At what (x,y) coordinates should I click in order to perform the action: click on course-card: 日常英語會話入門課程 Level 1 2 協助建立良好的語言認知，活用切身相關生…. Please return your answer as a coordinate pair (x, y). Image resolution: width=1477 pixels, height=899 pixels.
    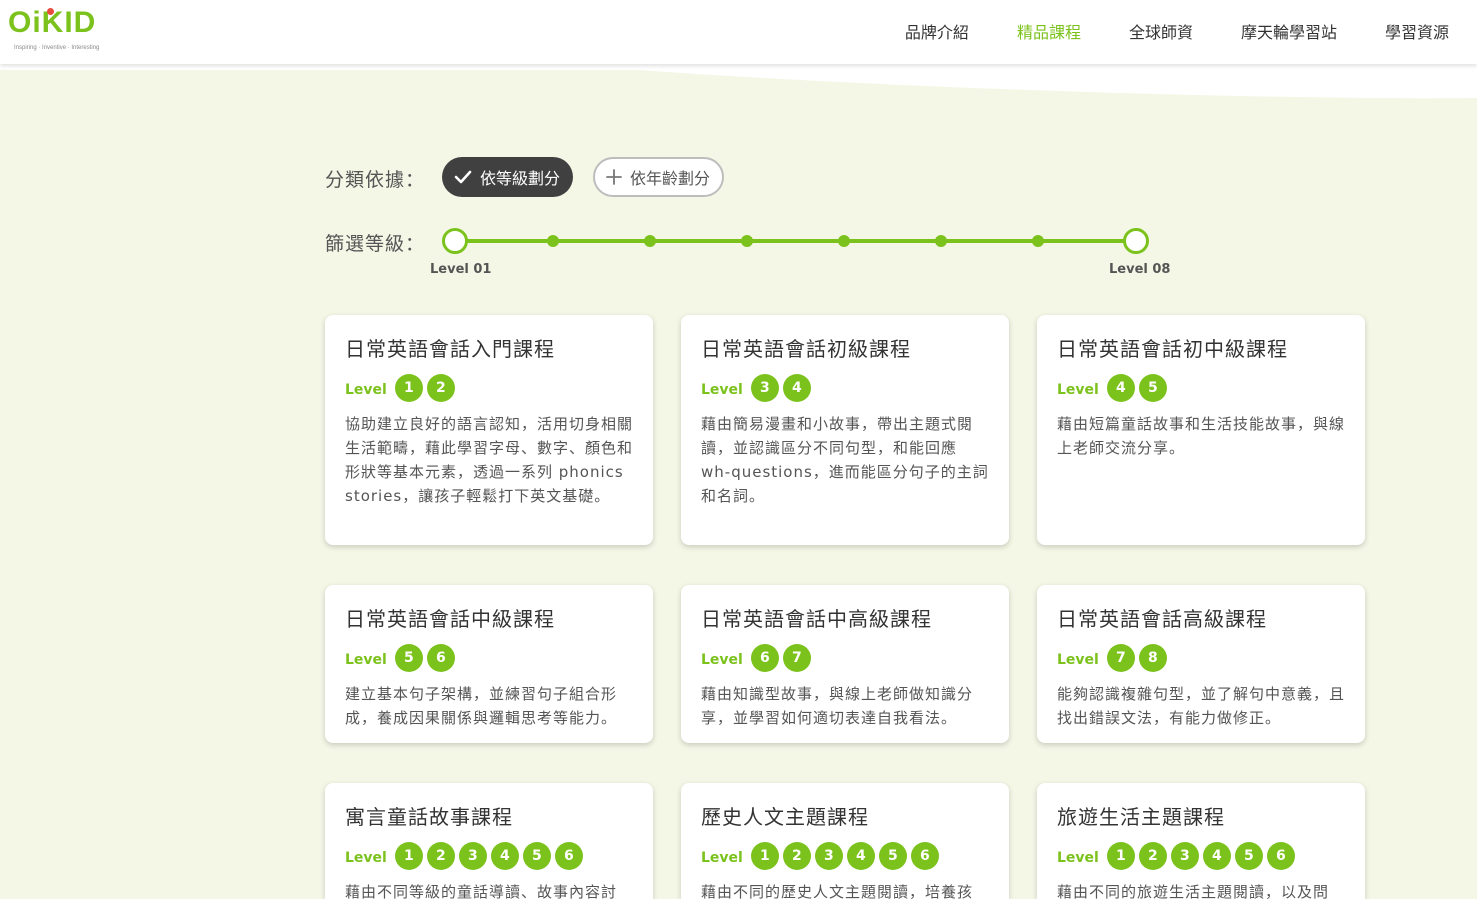
    Looking at the image, I should click on (489, 430).